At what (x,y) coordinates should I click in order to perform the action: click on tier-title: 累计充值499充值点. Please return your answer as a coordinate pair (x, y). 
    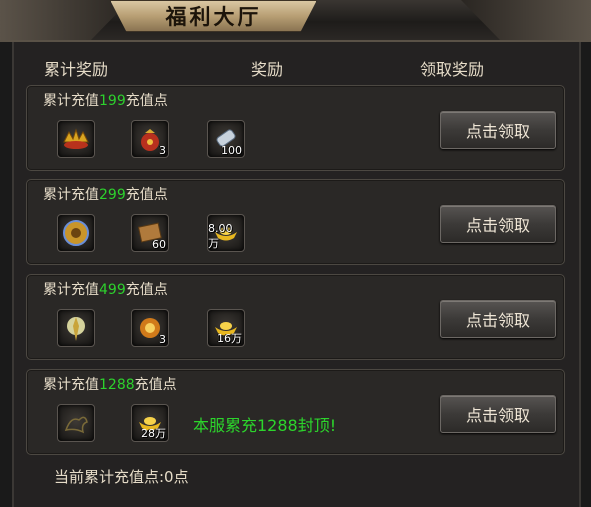
    Looking at the image, I should click on (105, 290).